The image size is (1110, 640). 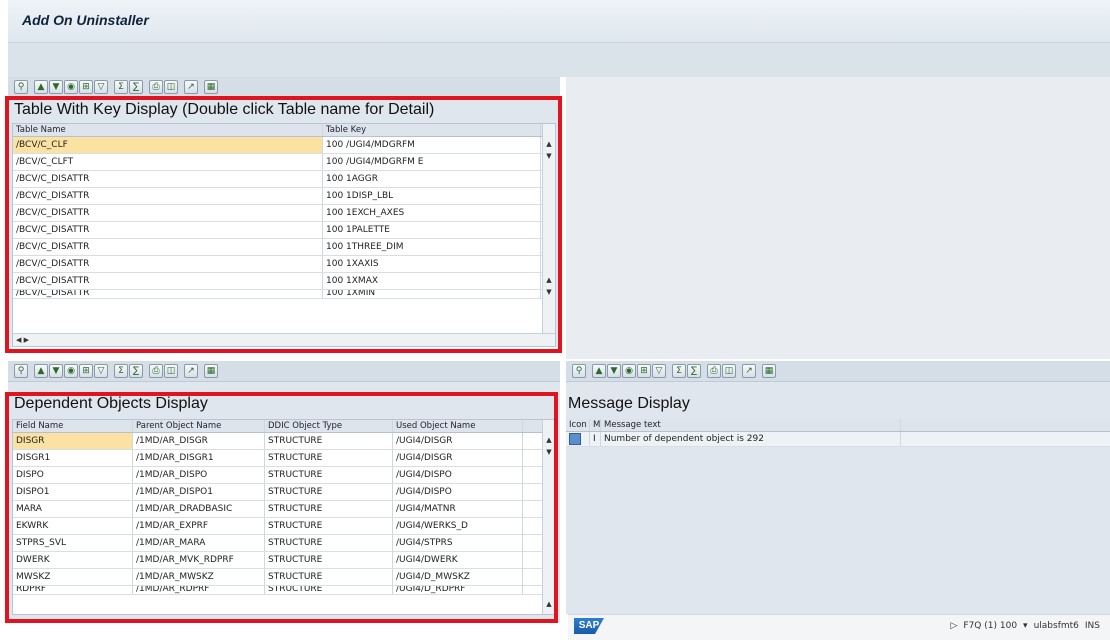 I want to click on used-object-cell: /UGI4/D_RDPRF, so click(x=458, y=590).